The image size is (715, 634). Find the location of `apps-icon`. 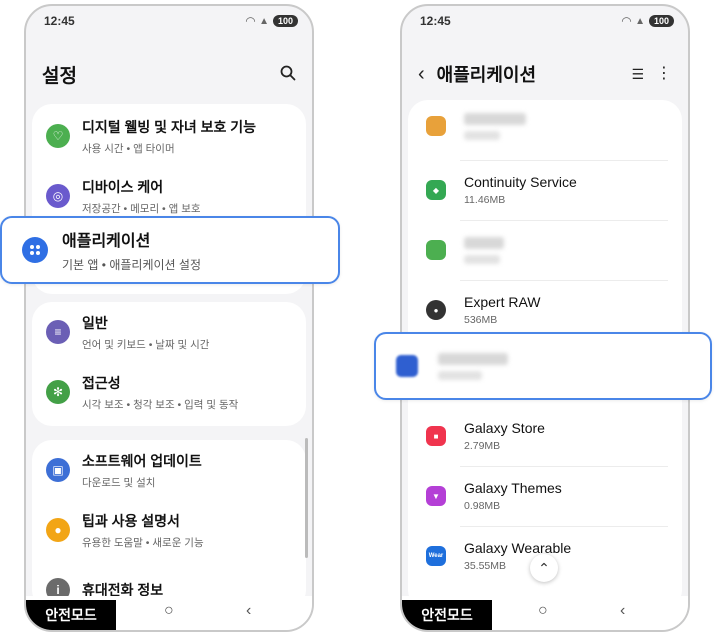

apps-icon is located at coordinates (35, 250).